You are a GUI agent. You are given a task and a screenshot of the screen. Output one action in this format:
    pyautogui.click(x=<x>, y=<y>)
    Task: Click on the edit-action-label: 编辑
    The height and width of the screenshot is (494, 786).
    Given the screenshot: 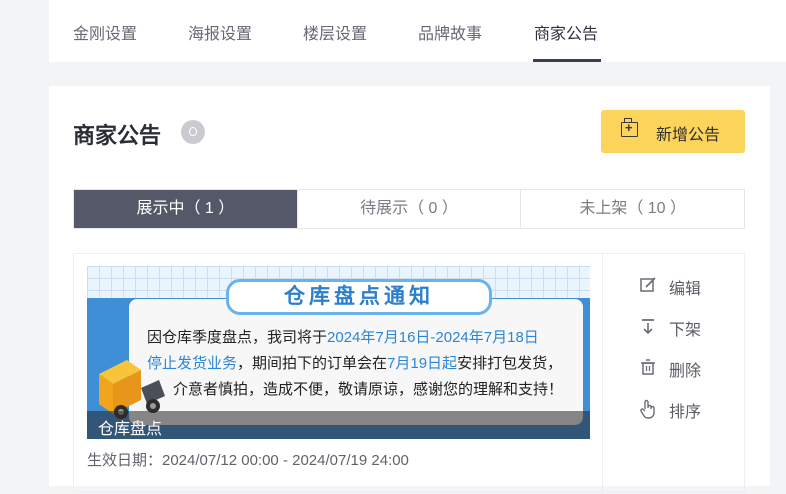 What is the action you would take?
    pyautogui.click(x=685, y=289)
    